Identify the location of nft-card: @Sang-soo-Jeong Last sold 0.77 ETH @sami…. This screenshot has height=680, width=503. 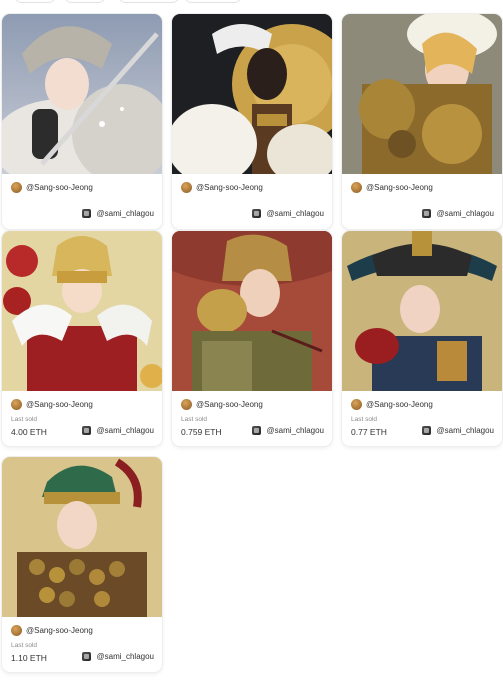
(422, 338).